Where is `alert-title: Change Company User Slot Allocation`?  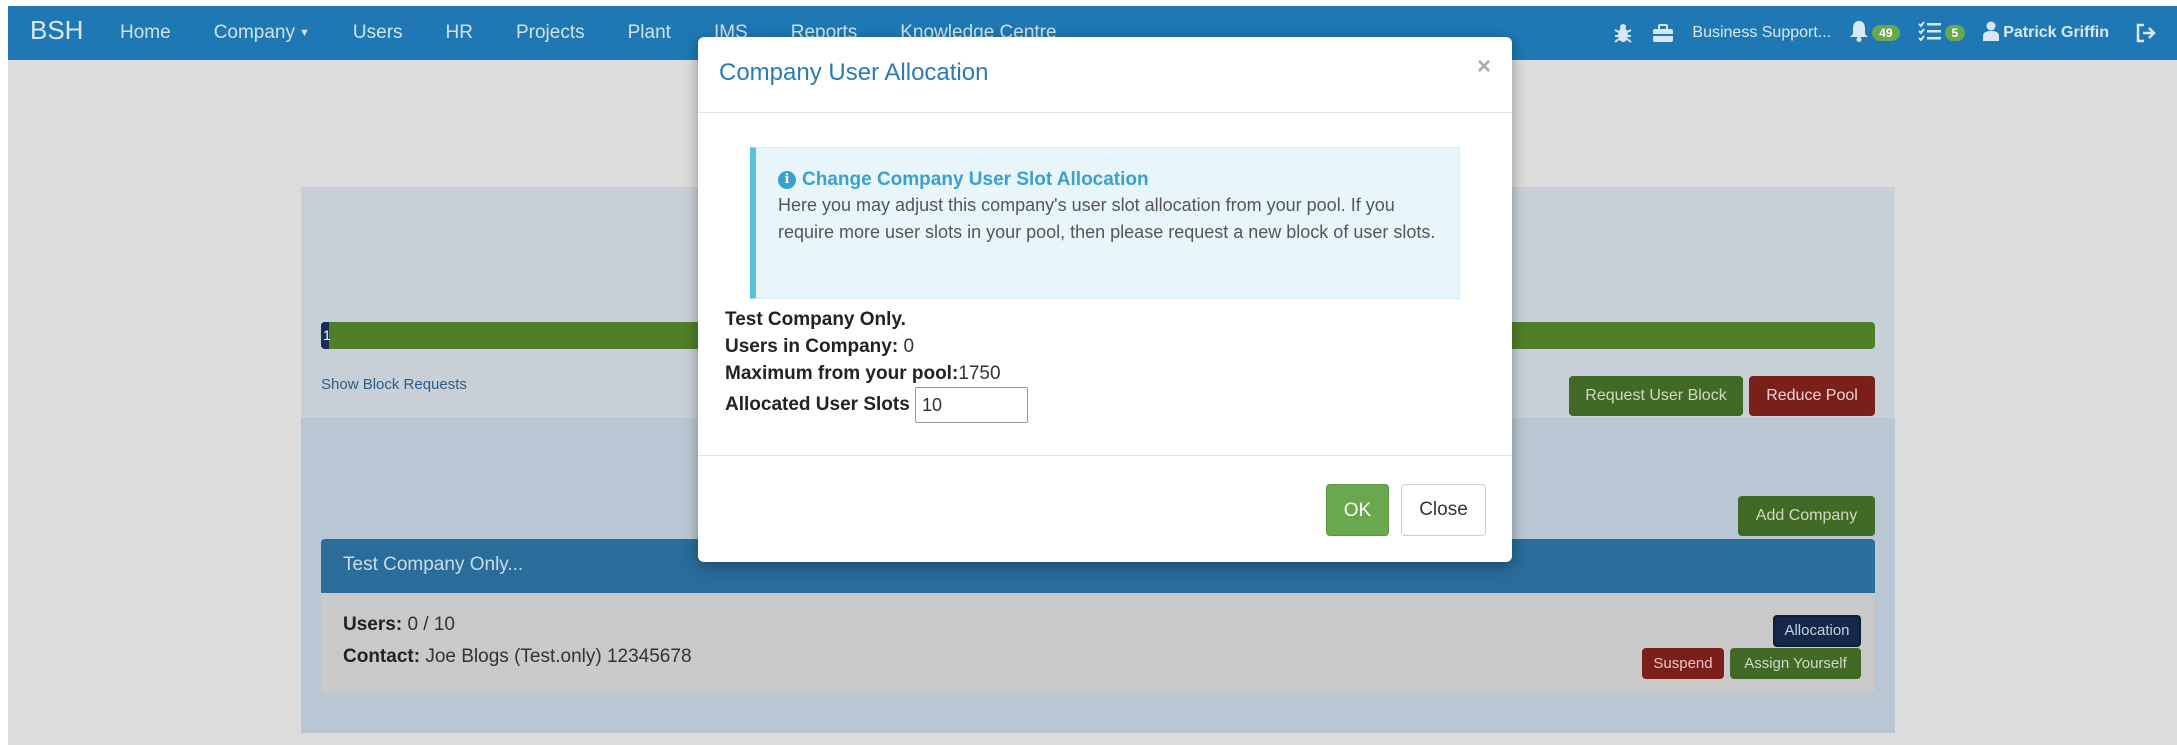 alert-title: Change Company User Slot Allocation is located at coordinates (975, 179).